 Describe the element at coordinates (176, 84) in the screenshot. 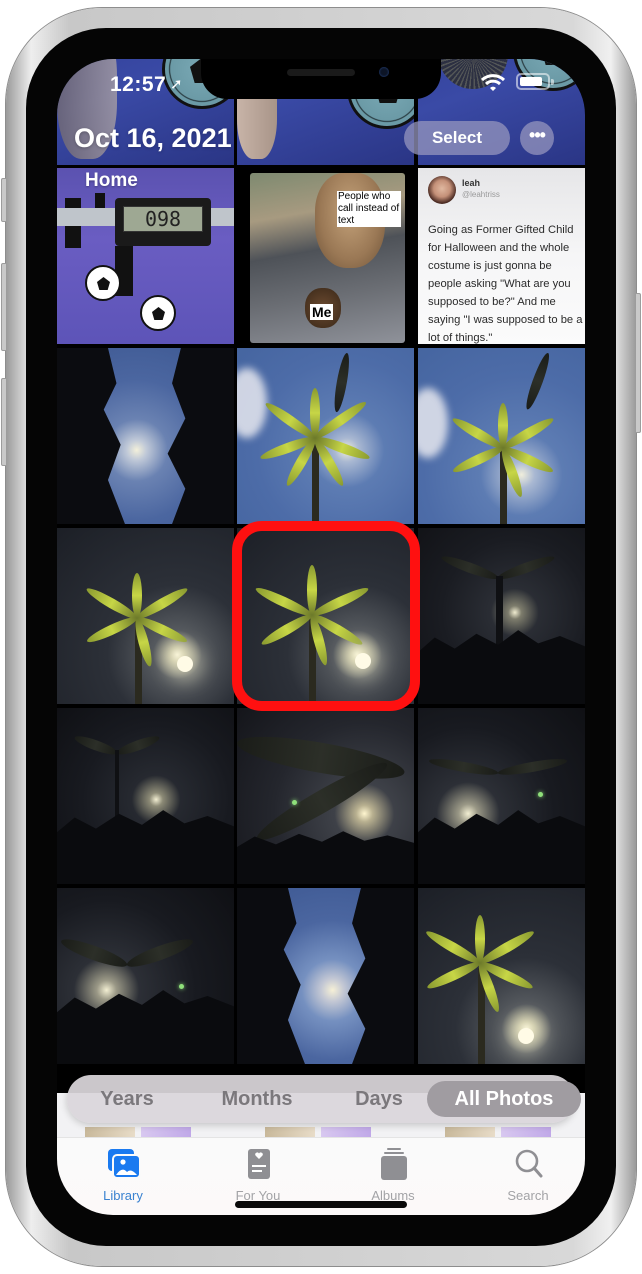

I see `location-arrow-icon: ➚` at that location.